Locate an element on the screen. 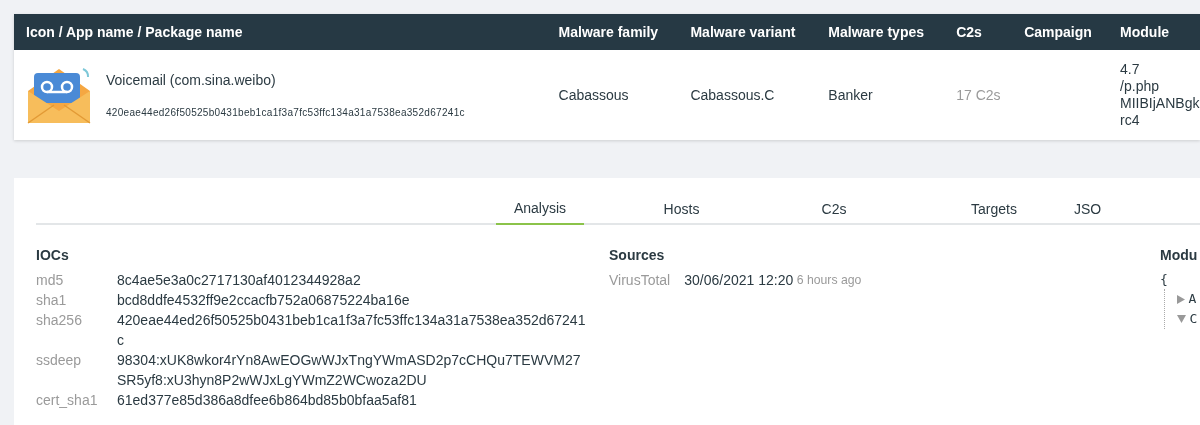 The image size is (1200, 425). malware-type: Banker is located at coordinates (850, 94).